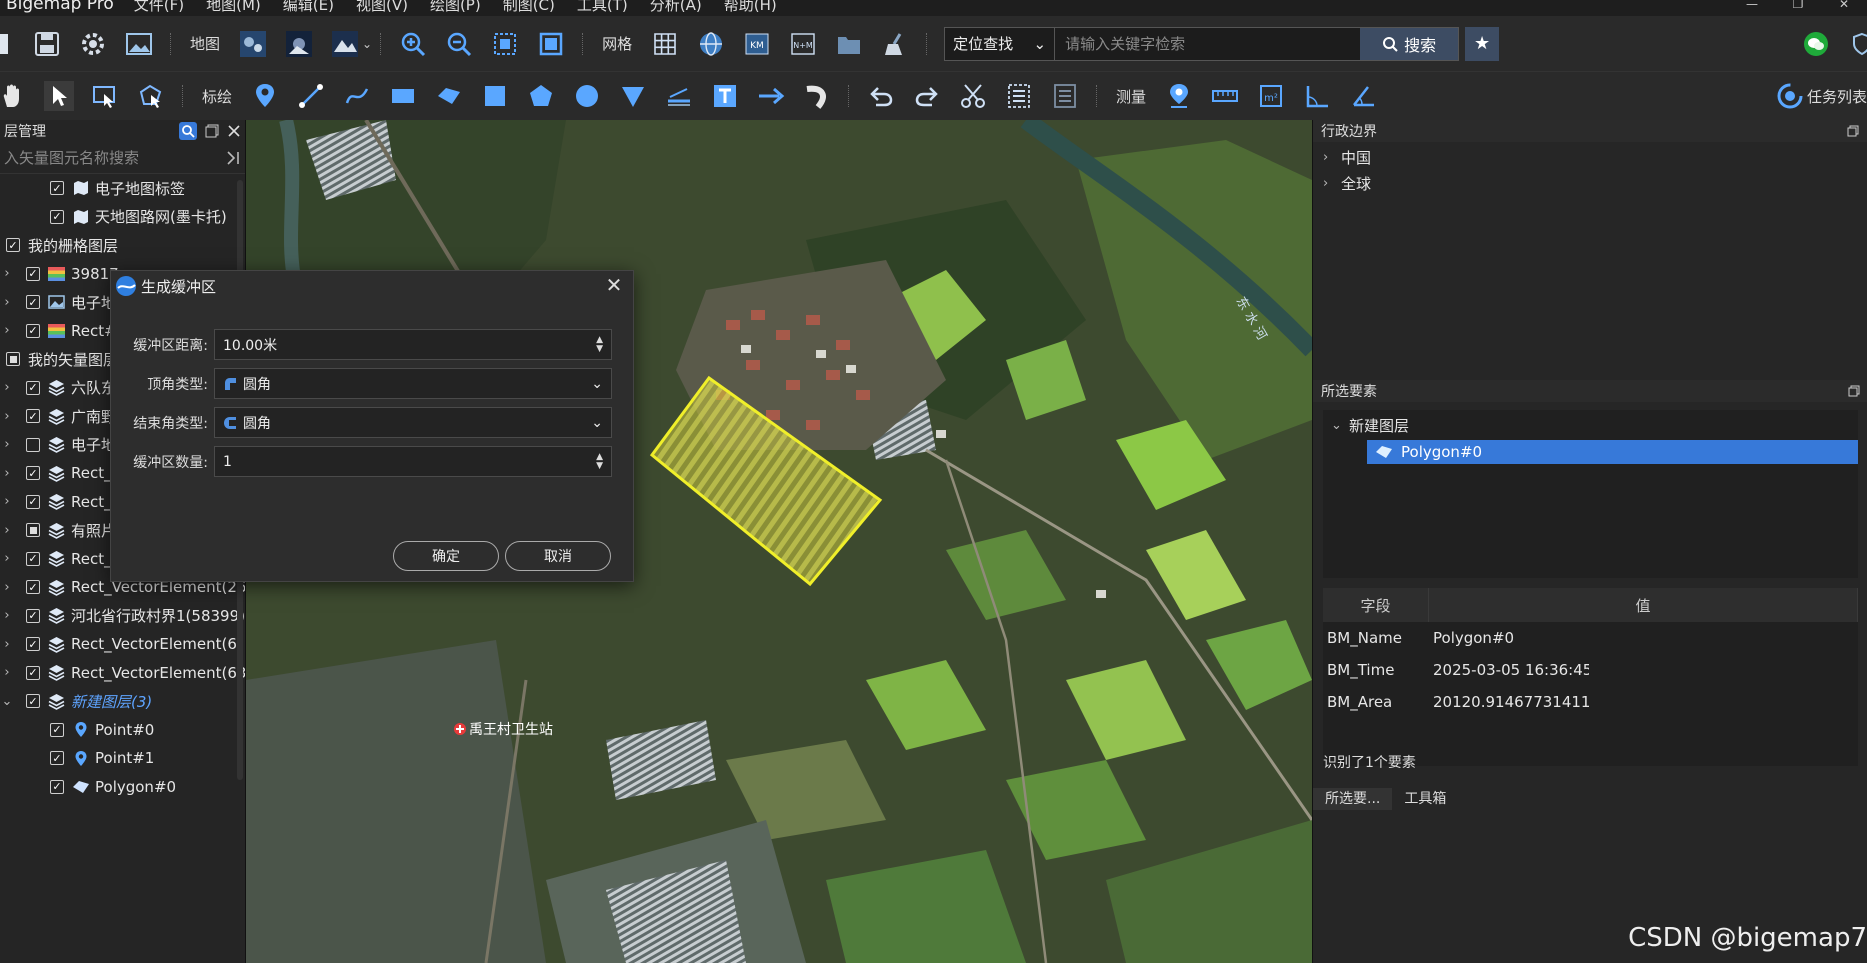 The width and height of the screenshot is (1867, 963). What do you see at coordinates (817, 96) in the screenshot?
I see `curved-arrow-icon` at bounding box center [817, 96].